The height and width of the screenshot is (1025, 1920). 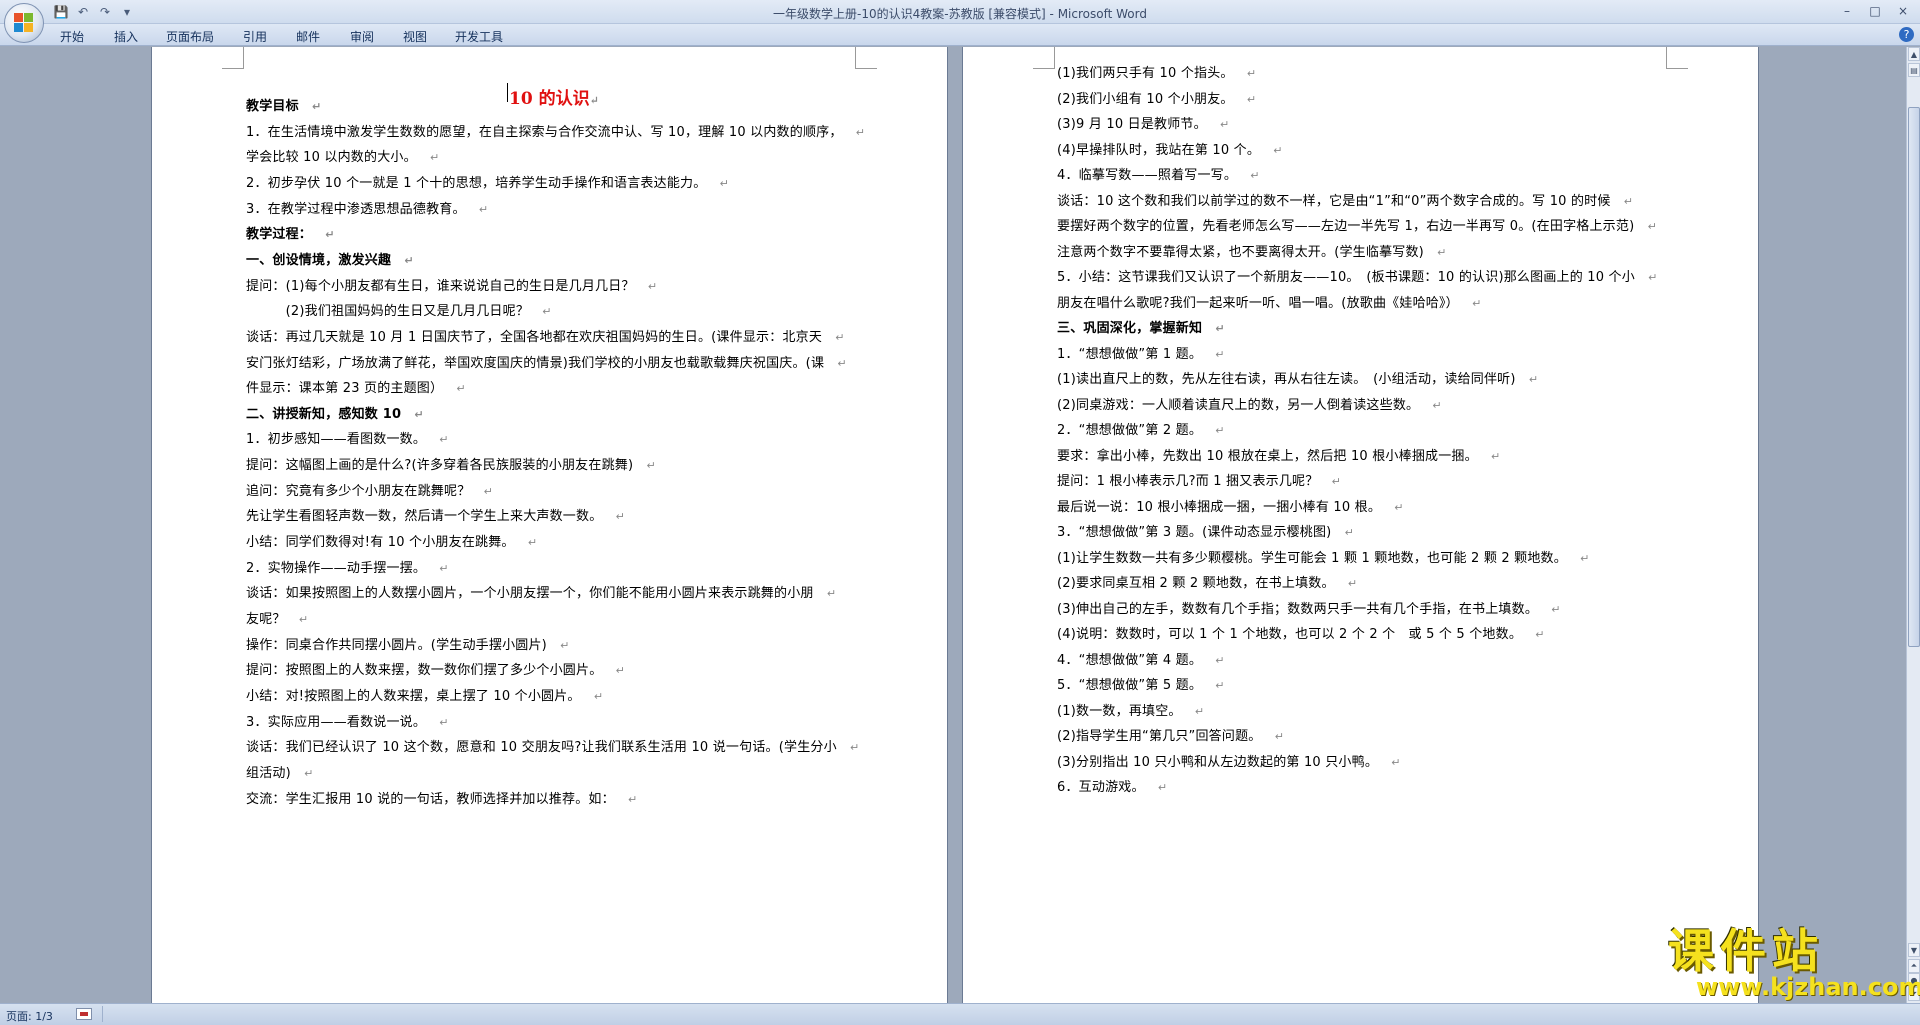 I want to click on tab-home: 开始, so click(x=72, y=36).